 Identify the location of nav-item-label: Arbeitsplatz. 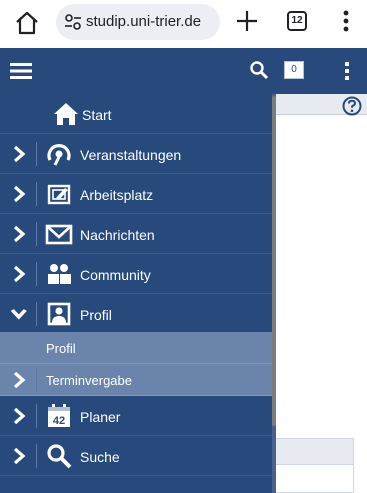
(117, 195).